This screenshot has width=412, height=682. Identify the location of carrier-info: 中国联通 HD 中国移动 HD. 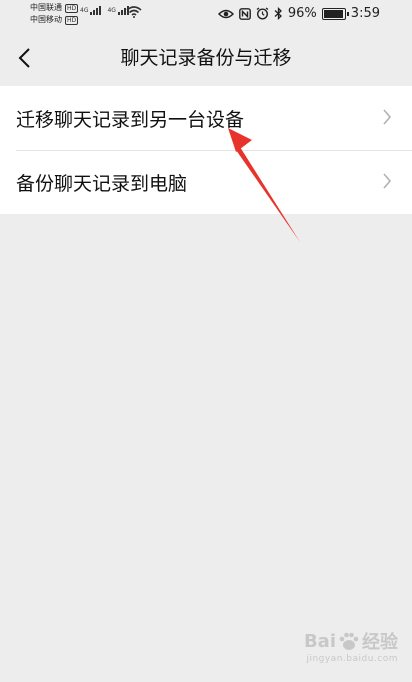
(54, 14).